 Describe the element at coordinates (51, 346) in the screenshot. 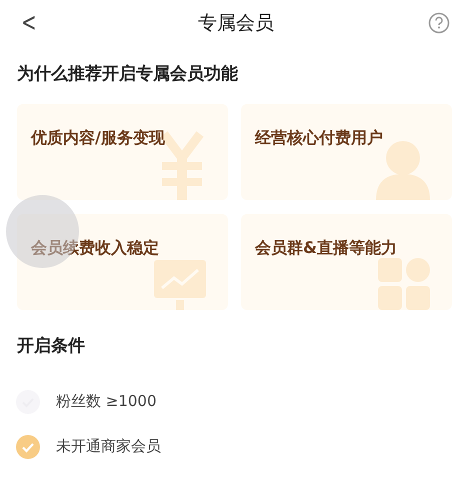

I see `section-title: 开启条件` at that location.